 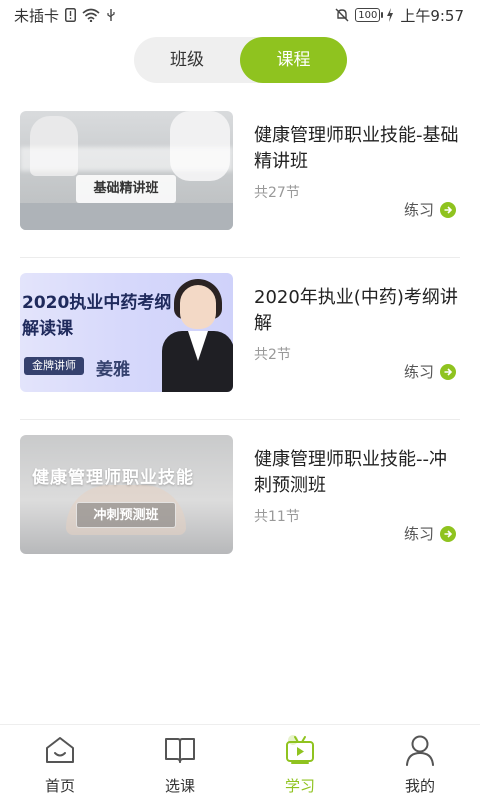 What do you see at coordinates (359, 311) in the screenshot?
I see `course-title: 2020年执业(中药)考纲讲解` at bounding box center [359, 311].